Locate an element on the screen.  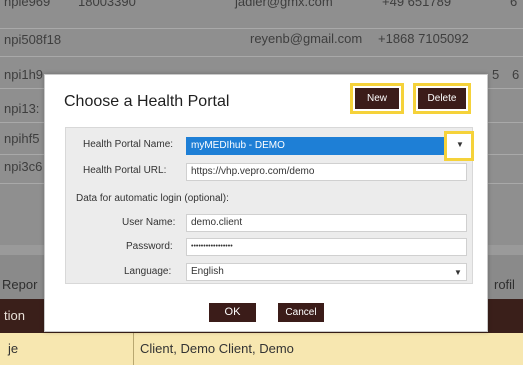
new-button: New is located at coordinates (377, 98).